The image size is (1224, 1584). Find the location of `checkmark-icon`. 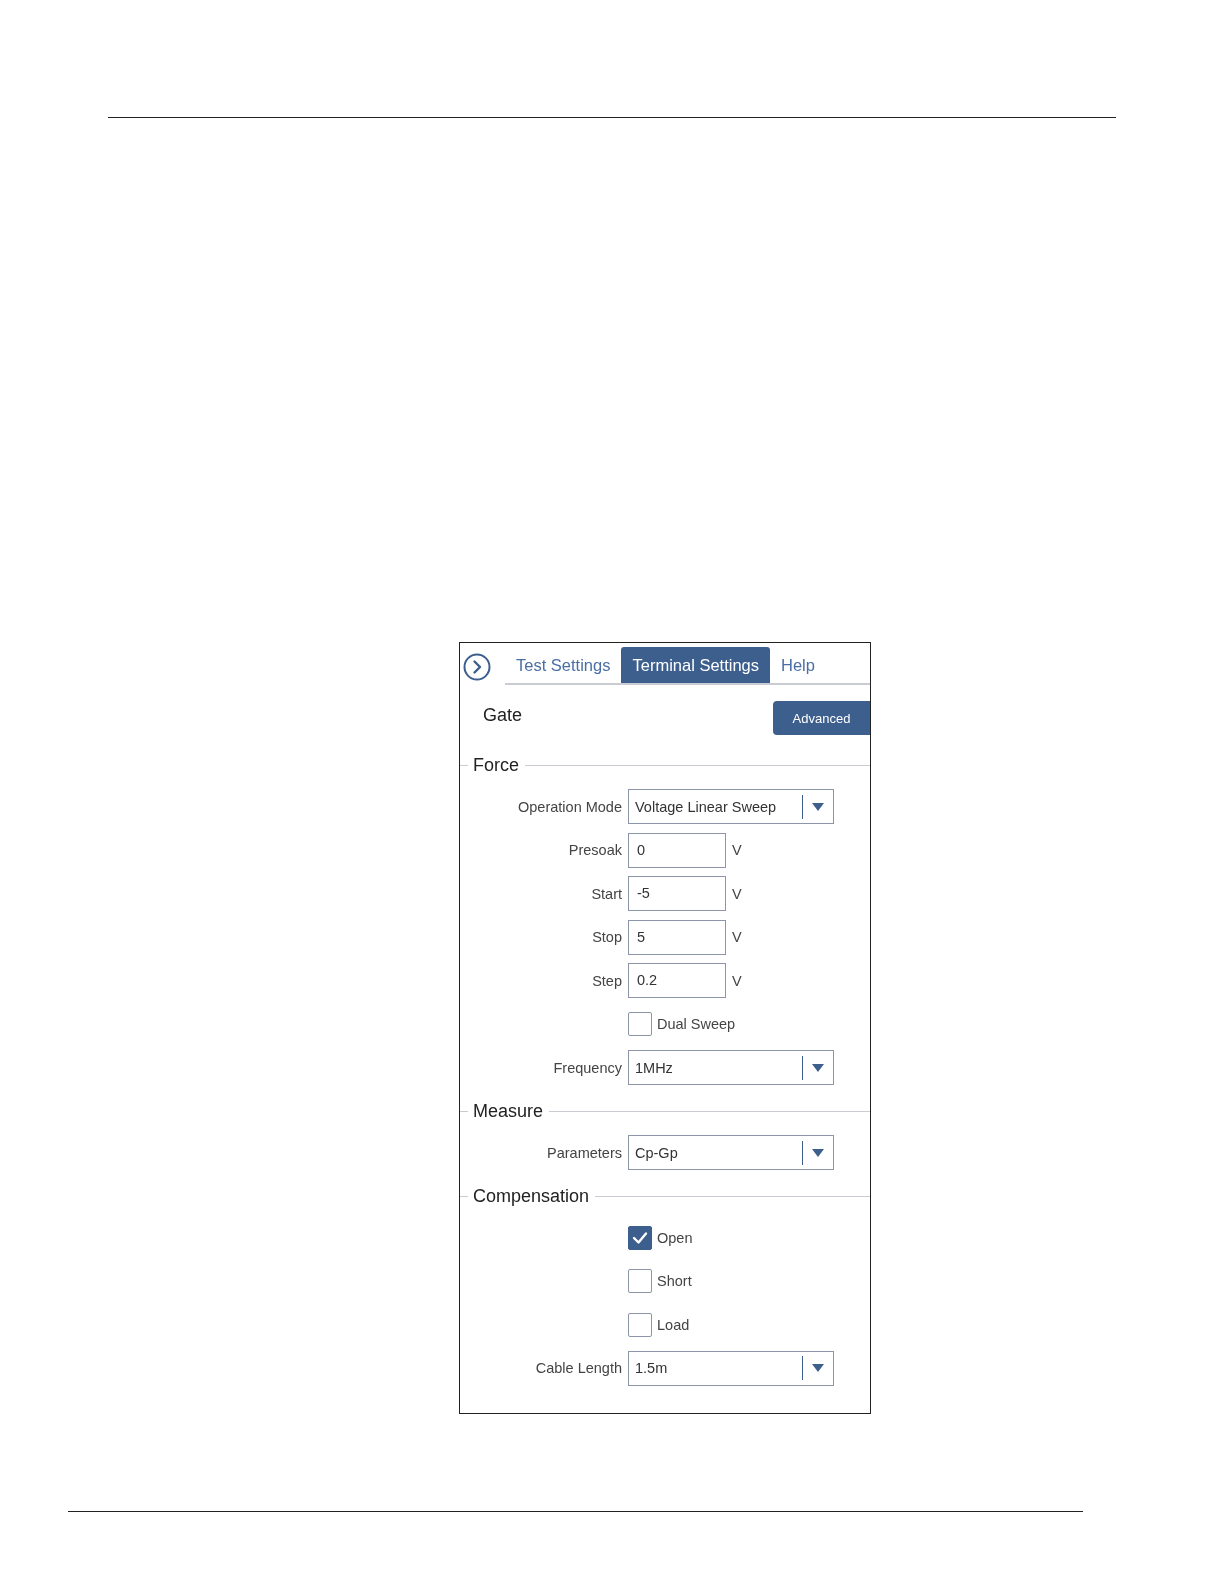

checkmark-icon is located at coordinates (640, 1237).